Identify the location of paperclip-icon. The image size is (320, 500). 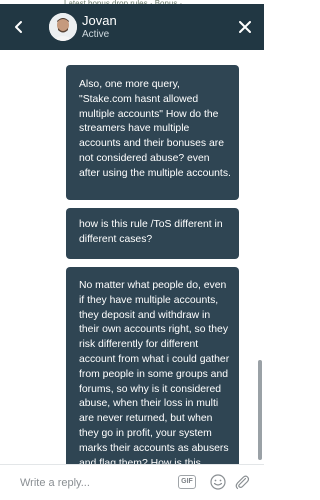
(242, 482).